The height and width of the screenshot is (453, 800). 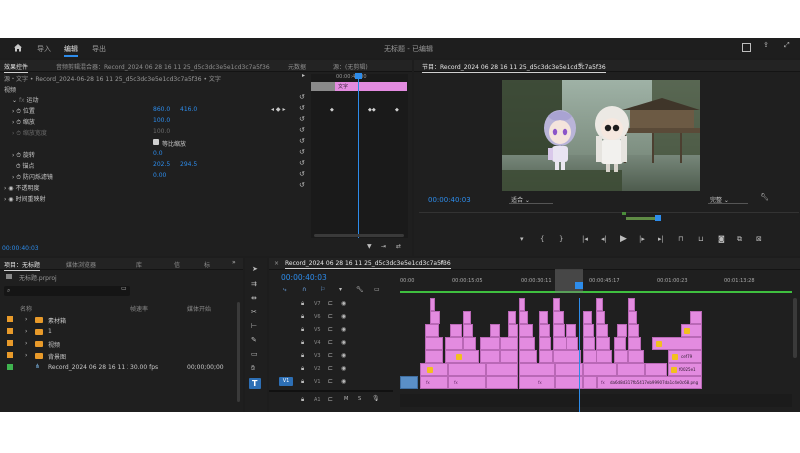 I want to click on scale-row: › ⏱ 缩放, so click(x=23, y=122).